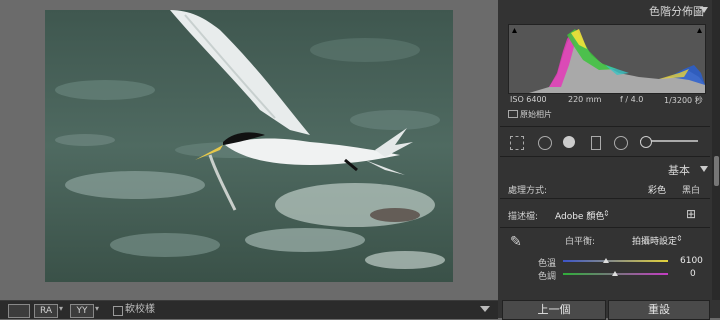  I want to click on brush-icon, so click(646, 142).